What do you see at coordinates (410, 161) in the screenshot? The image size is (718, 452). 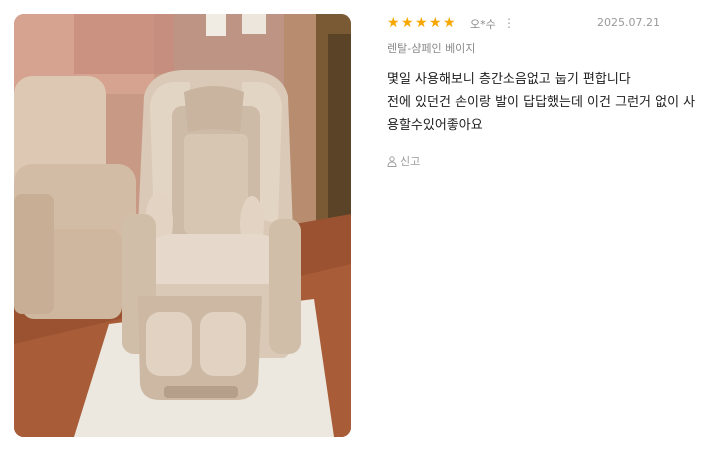 I see `report-label: 신고` at bounding box center [410, 161].